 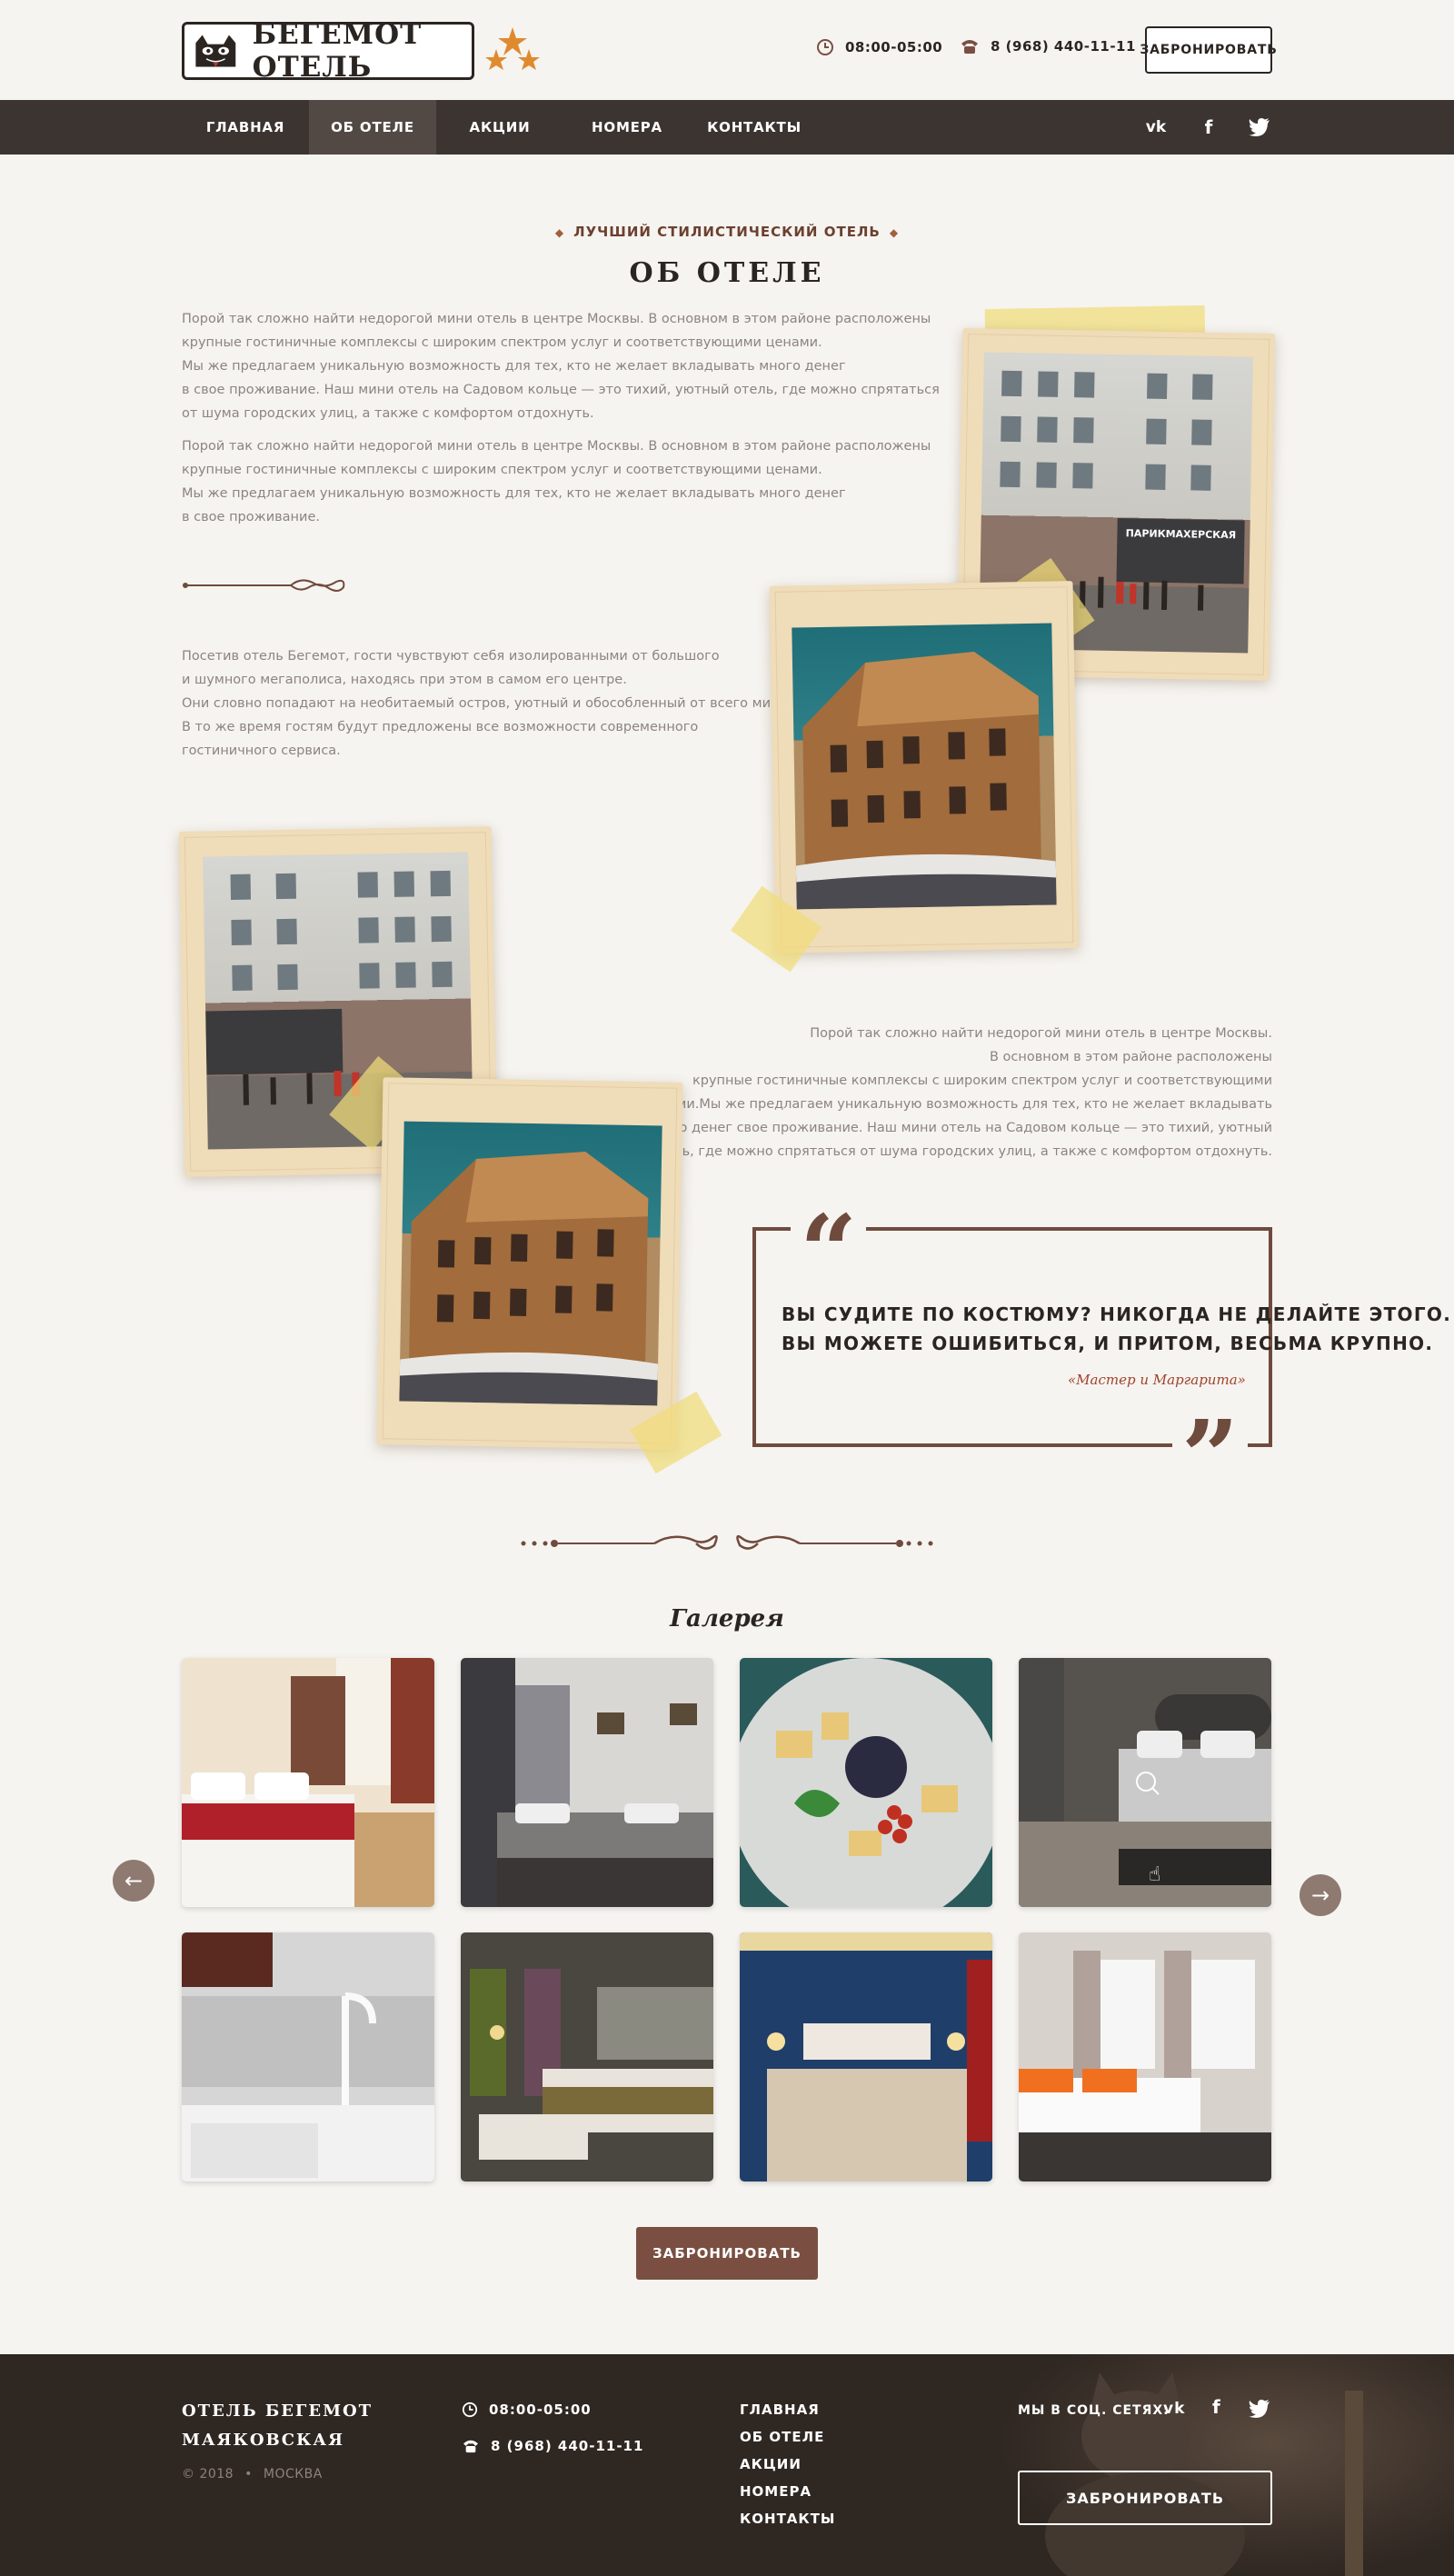 What do you see at coordinates (1155, 1875) in the screenshot?
I see `hand-cursor-icon: ☝` at bounding box center [1155, 1875].